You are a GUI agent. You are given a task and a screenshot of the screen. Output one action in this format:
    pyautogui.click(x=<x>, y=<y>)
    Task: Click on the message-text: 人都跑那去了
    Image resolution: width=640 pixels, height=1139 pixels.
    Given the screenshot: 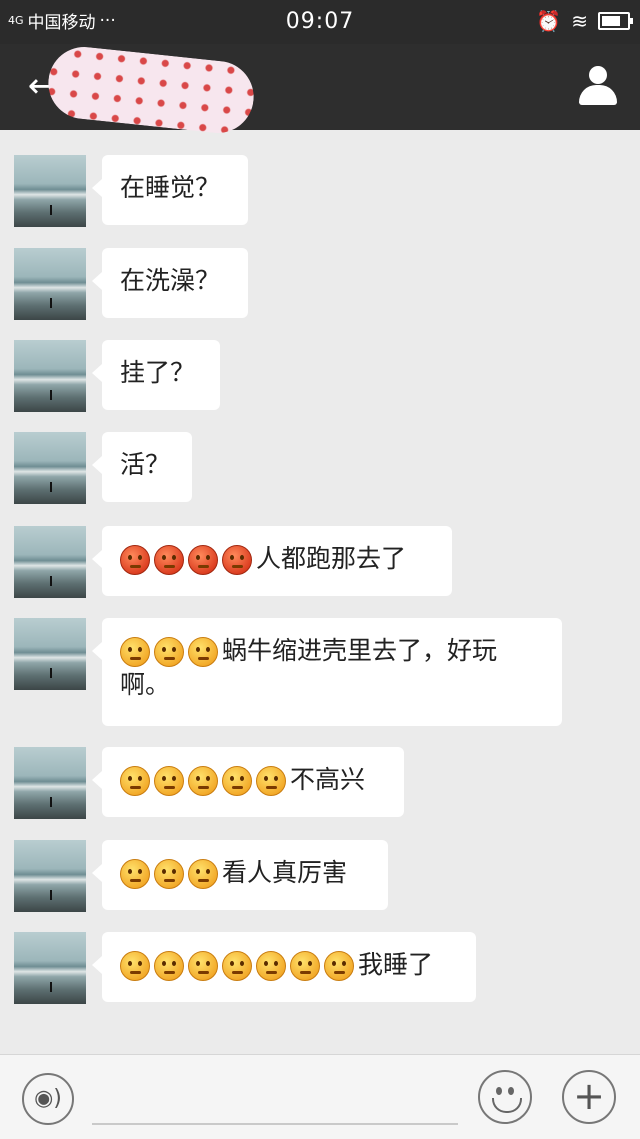 What is the action you would take?
    pyautogui.click(x=331, y=558)
    